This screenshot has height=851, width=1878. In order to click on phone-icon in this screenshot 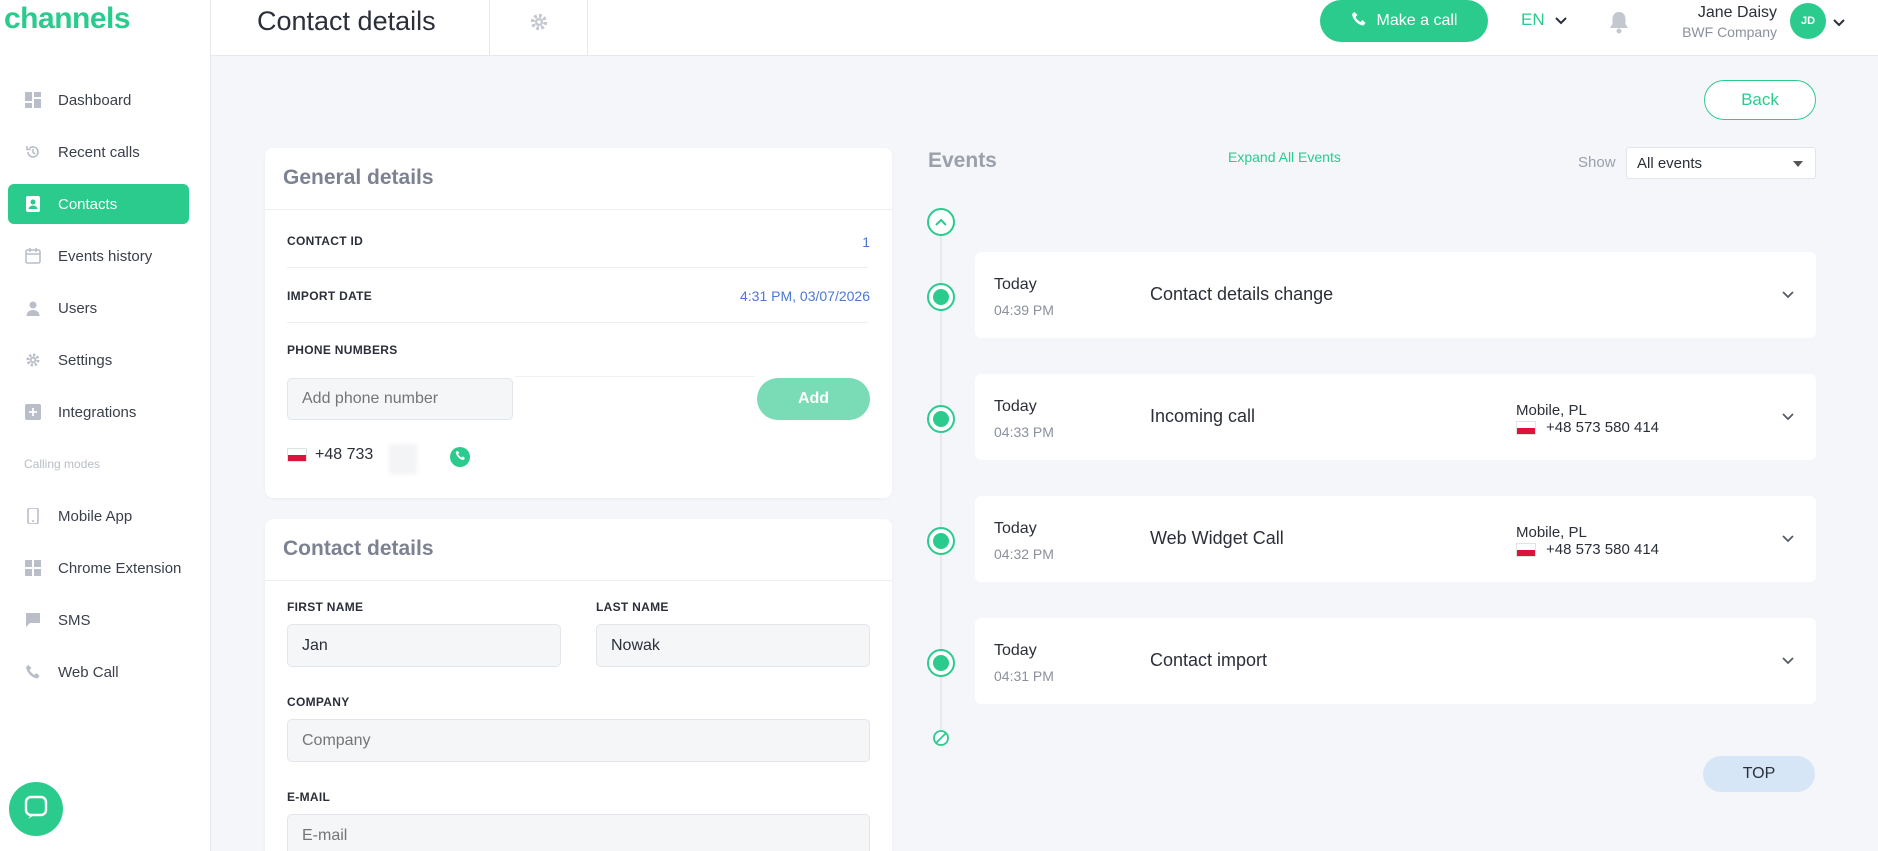, I will do `click(460, 457)`.